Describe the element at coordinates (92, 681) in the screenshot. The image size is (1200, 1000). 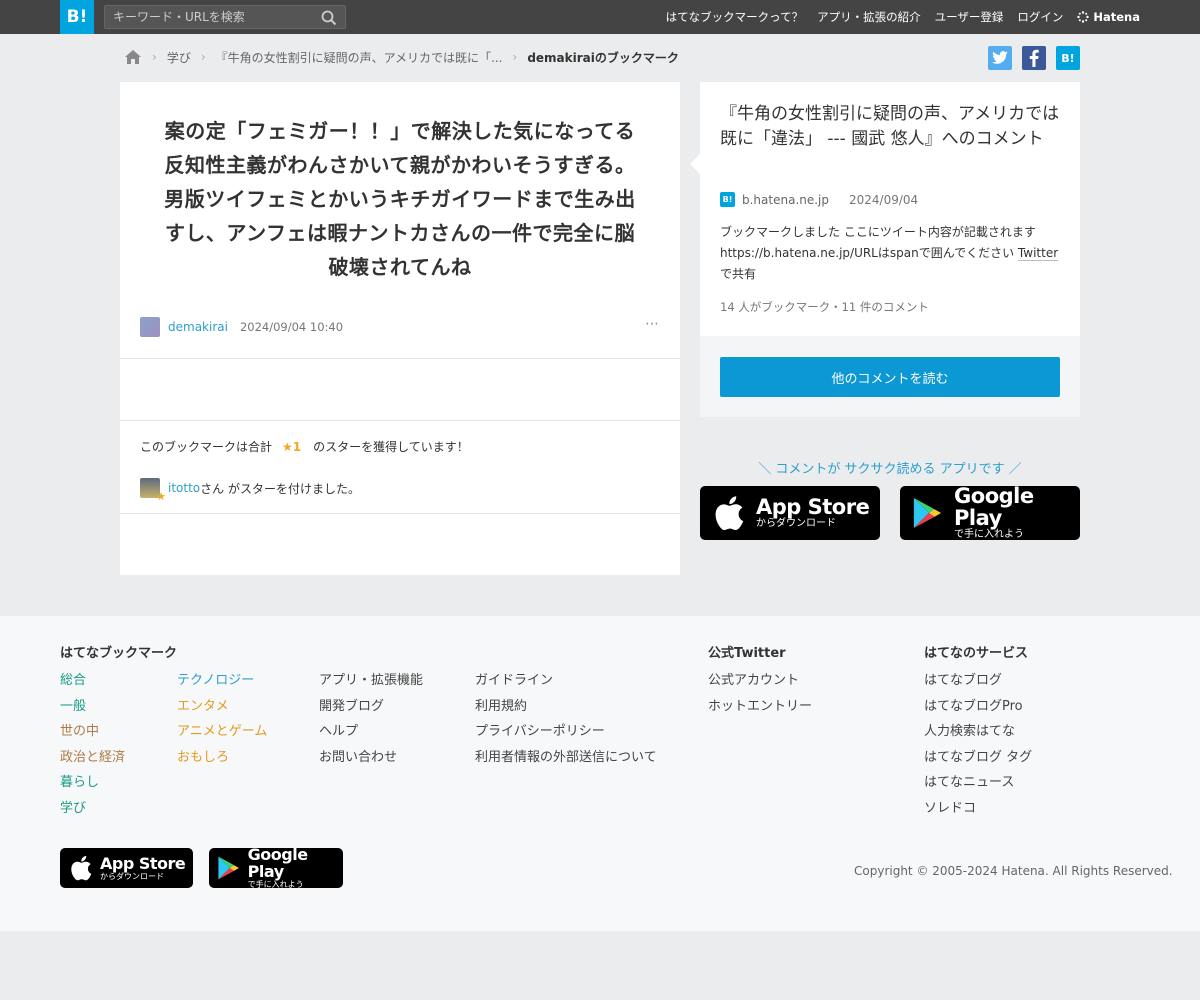
I see `footer-cat-all: 総合` at that location.